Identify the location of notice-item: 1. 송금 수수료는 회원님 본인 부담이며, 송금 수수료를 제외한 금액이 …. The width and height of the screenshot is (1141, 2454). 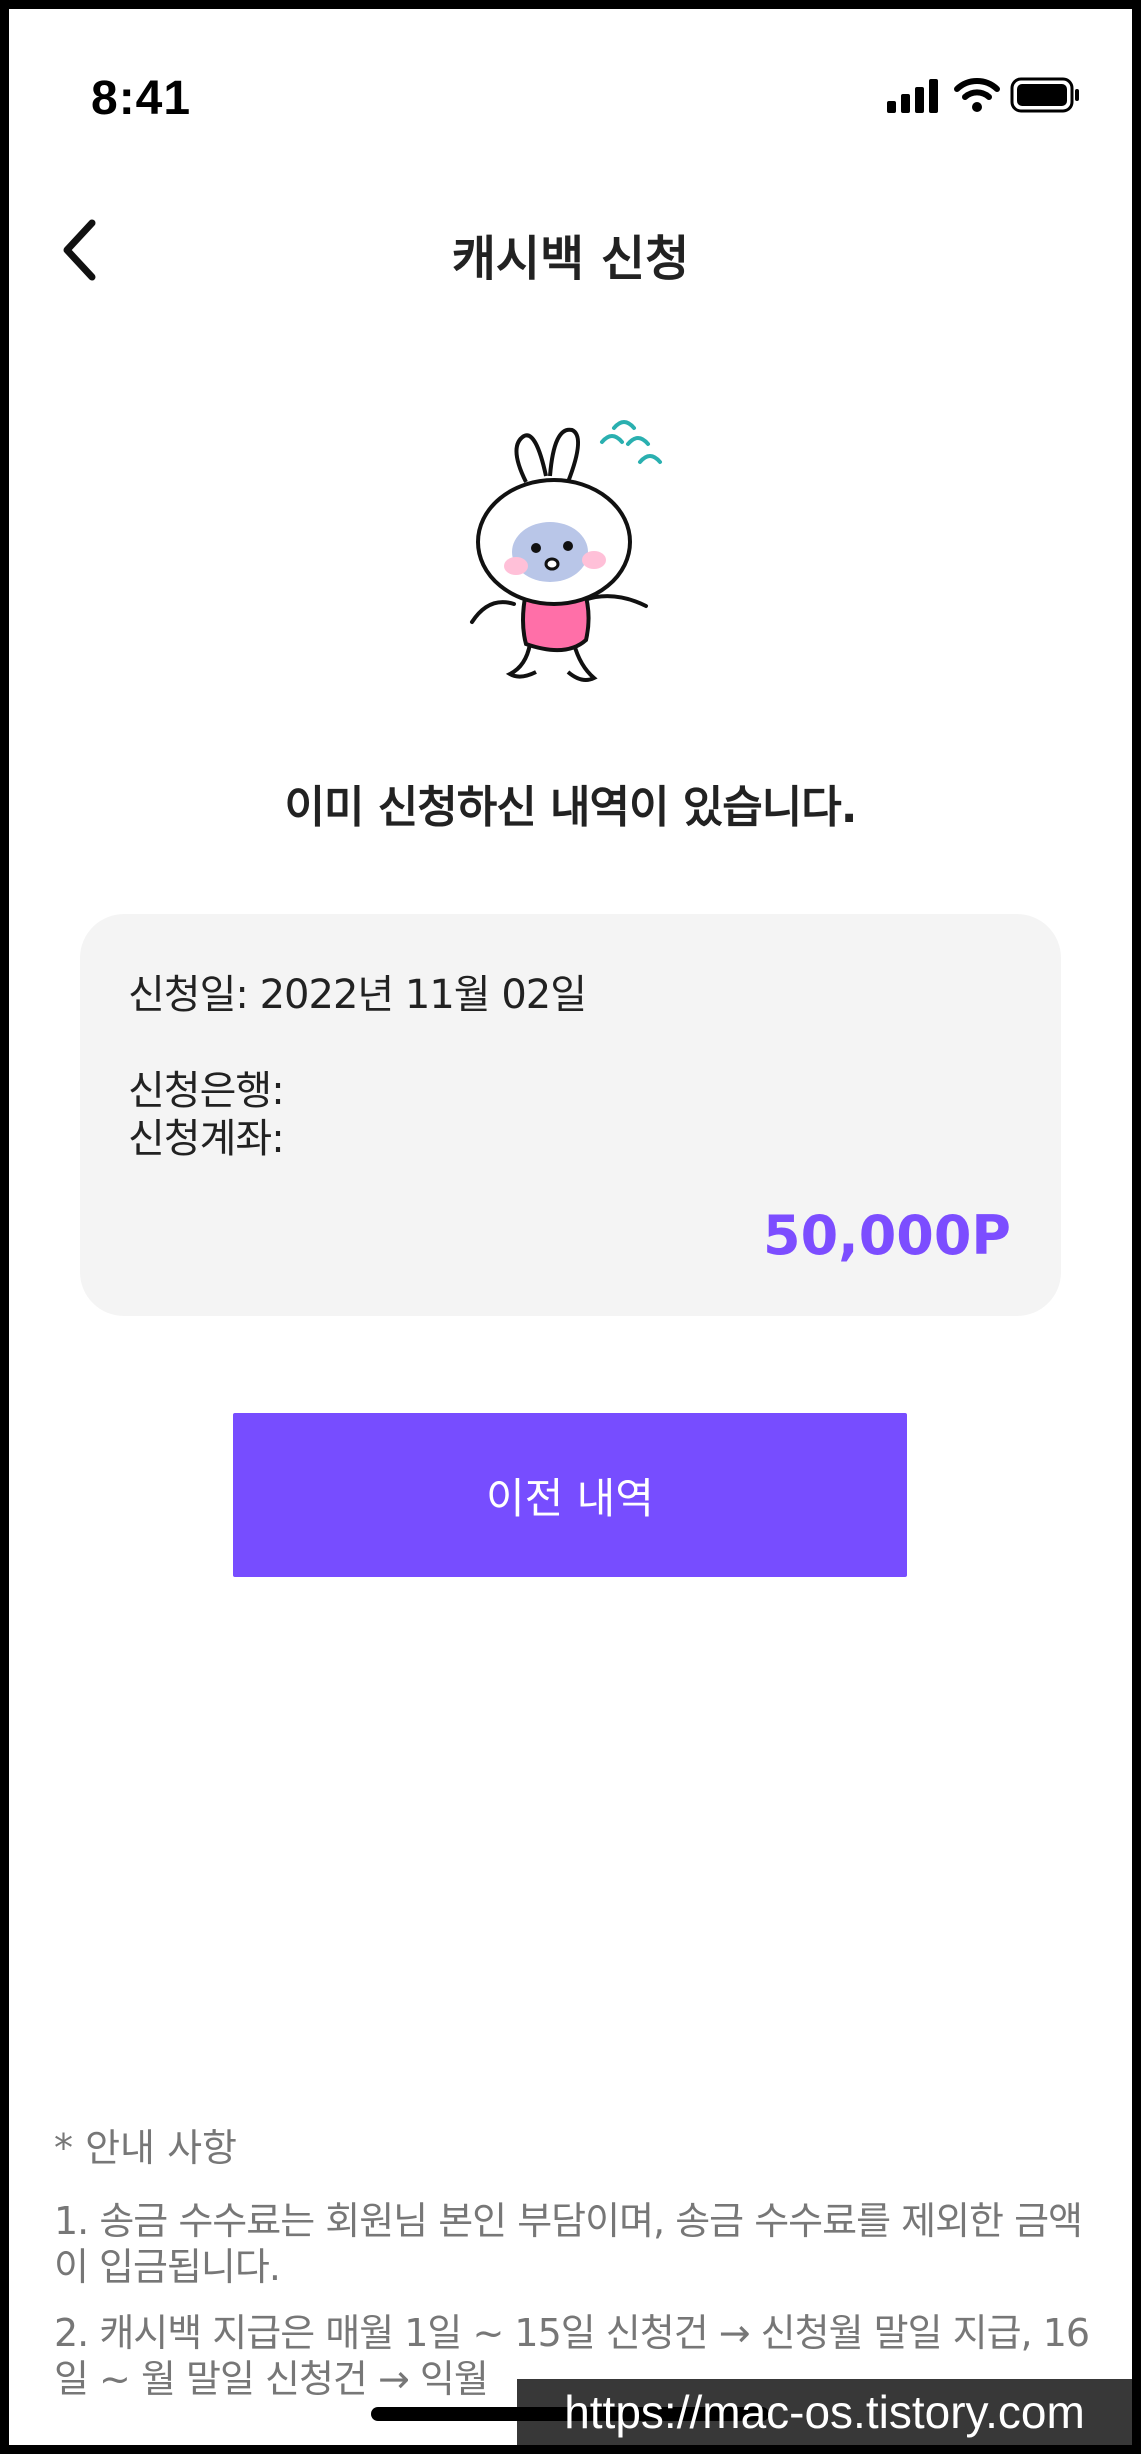
(568, 2244).